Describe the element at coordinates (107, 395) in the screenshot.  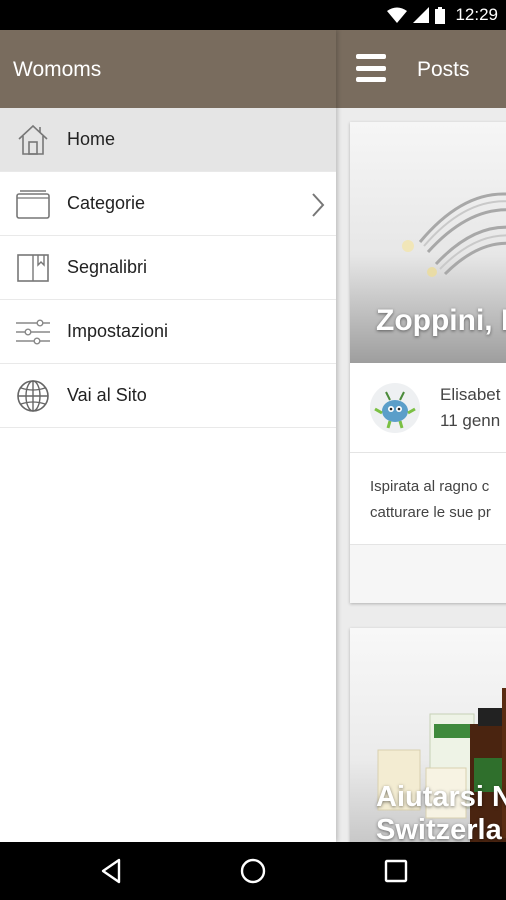
I see `menu-item-label: Vai al Sito` at that location.